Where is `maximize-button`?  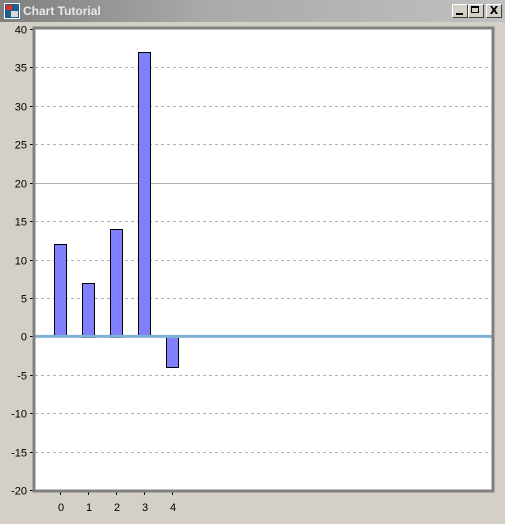
maximize-button is located at coordinates (476, 11).